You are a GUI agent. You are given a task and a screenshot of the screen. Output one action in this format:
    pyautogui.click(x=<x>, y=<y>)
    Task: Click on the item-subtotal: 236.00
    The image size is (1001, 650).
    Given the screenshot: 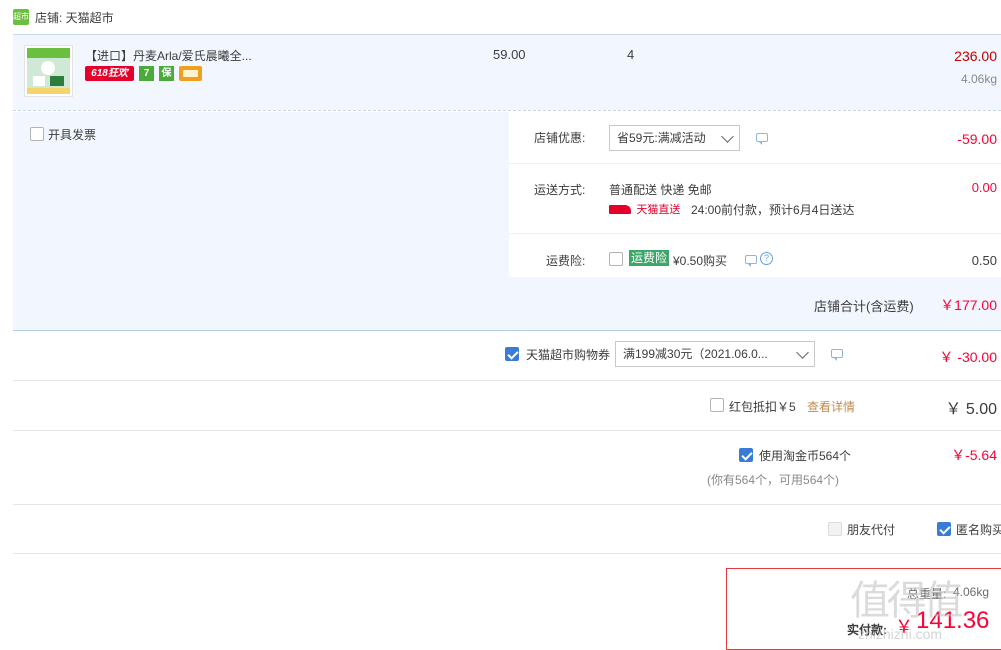 What is the action you would take?
    pyautogui.click(x=975, y=56)
    